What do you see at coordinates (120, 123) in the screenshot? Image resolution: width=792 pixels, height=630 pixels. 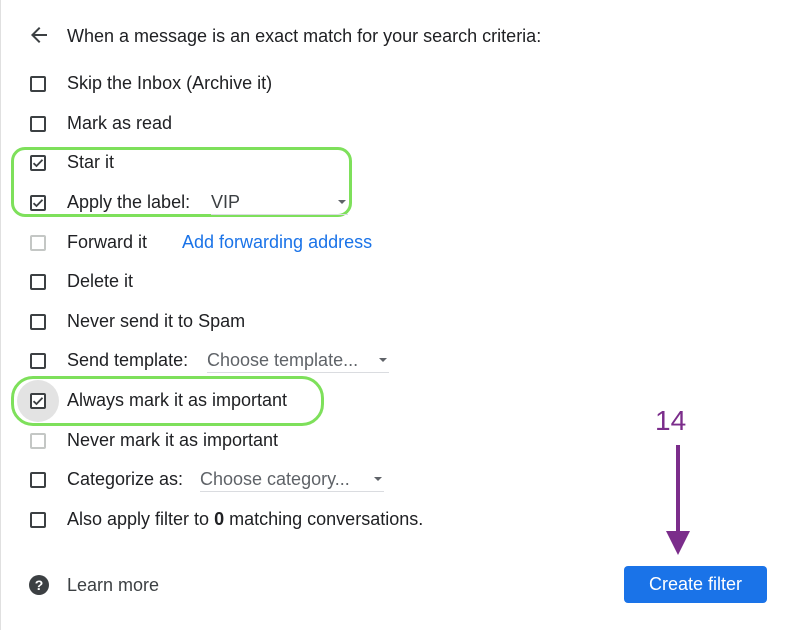 I see `mark-read-label: Mark as read` at bounding box center [120, 123].